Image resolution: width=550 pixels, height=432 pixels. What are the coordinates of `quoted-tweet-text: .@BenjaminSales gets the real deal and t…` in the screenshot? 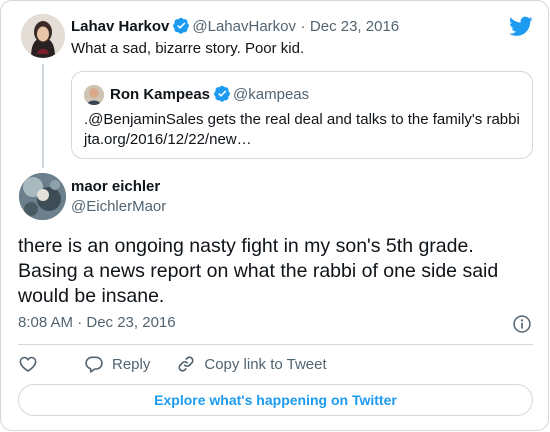 It's located at (304, 130).